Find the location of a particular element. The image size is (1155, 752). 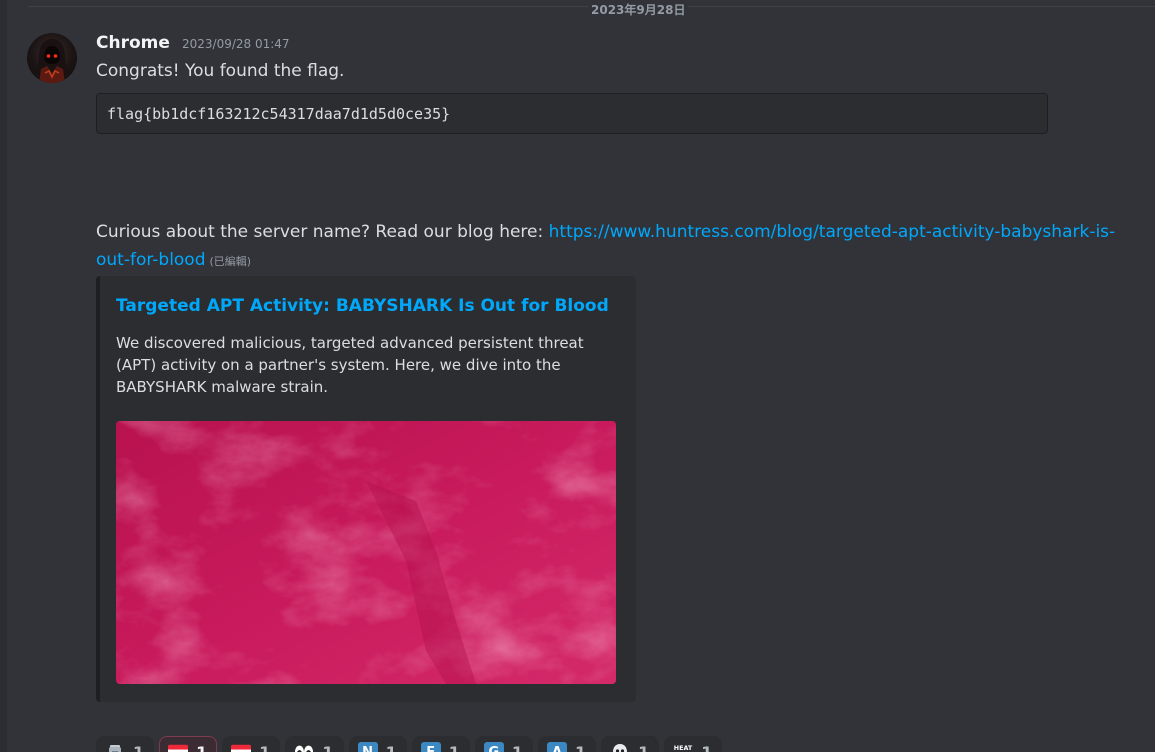

jar-icon is located at coordinates (115, 747).